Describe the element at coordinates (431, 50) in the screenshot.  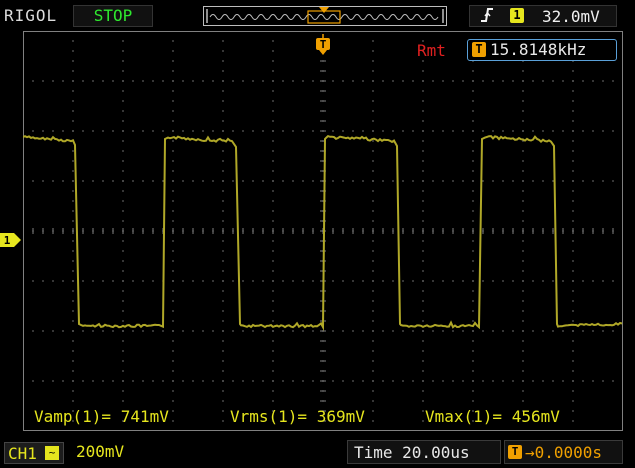
I see `remote-indicator: Rmt` at that location.